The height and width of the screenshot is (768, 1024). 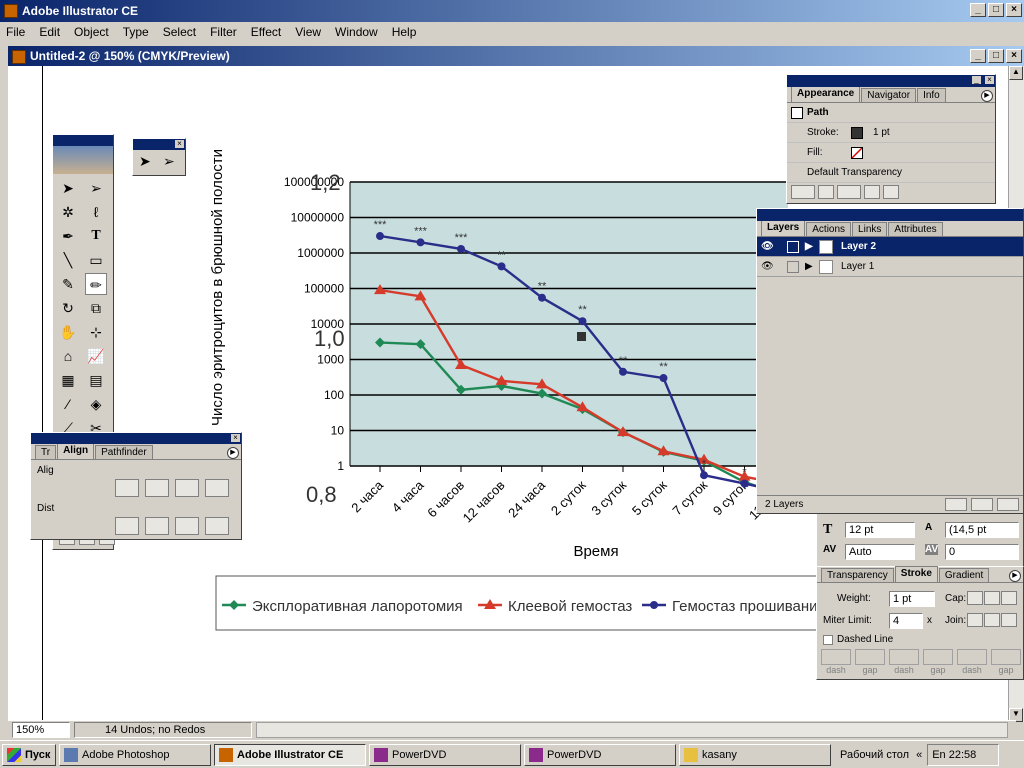 I want to click on free-transform-tool-icon: ⊹, so click(x=96, y=332).